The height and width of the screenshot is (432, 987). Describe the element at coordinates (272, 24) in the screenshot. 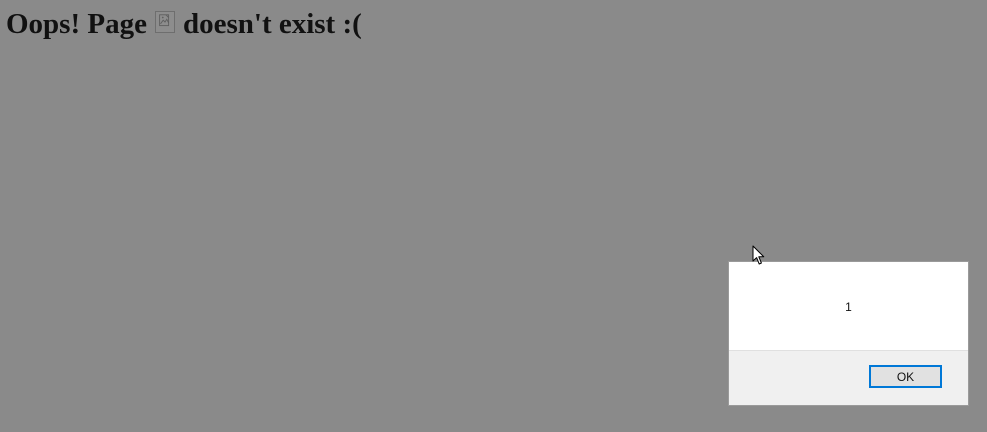

I see `page-title-suffix: doesn't exist :(` at that location.